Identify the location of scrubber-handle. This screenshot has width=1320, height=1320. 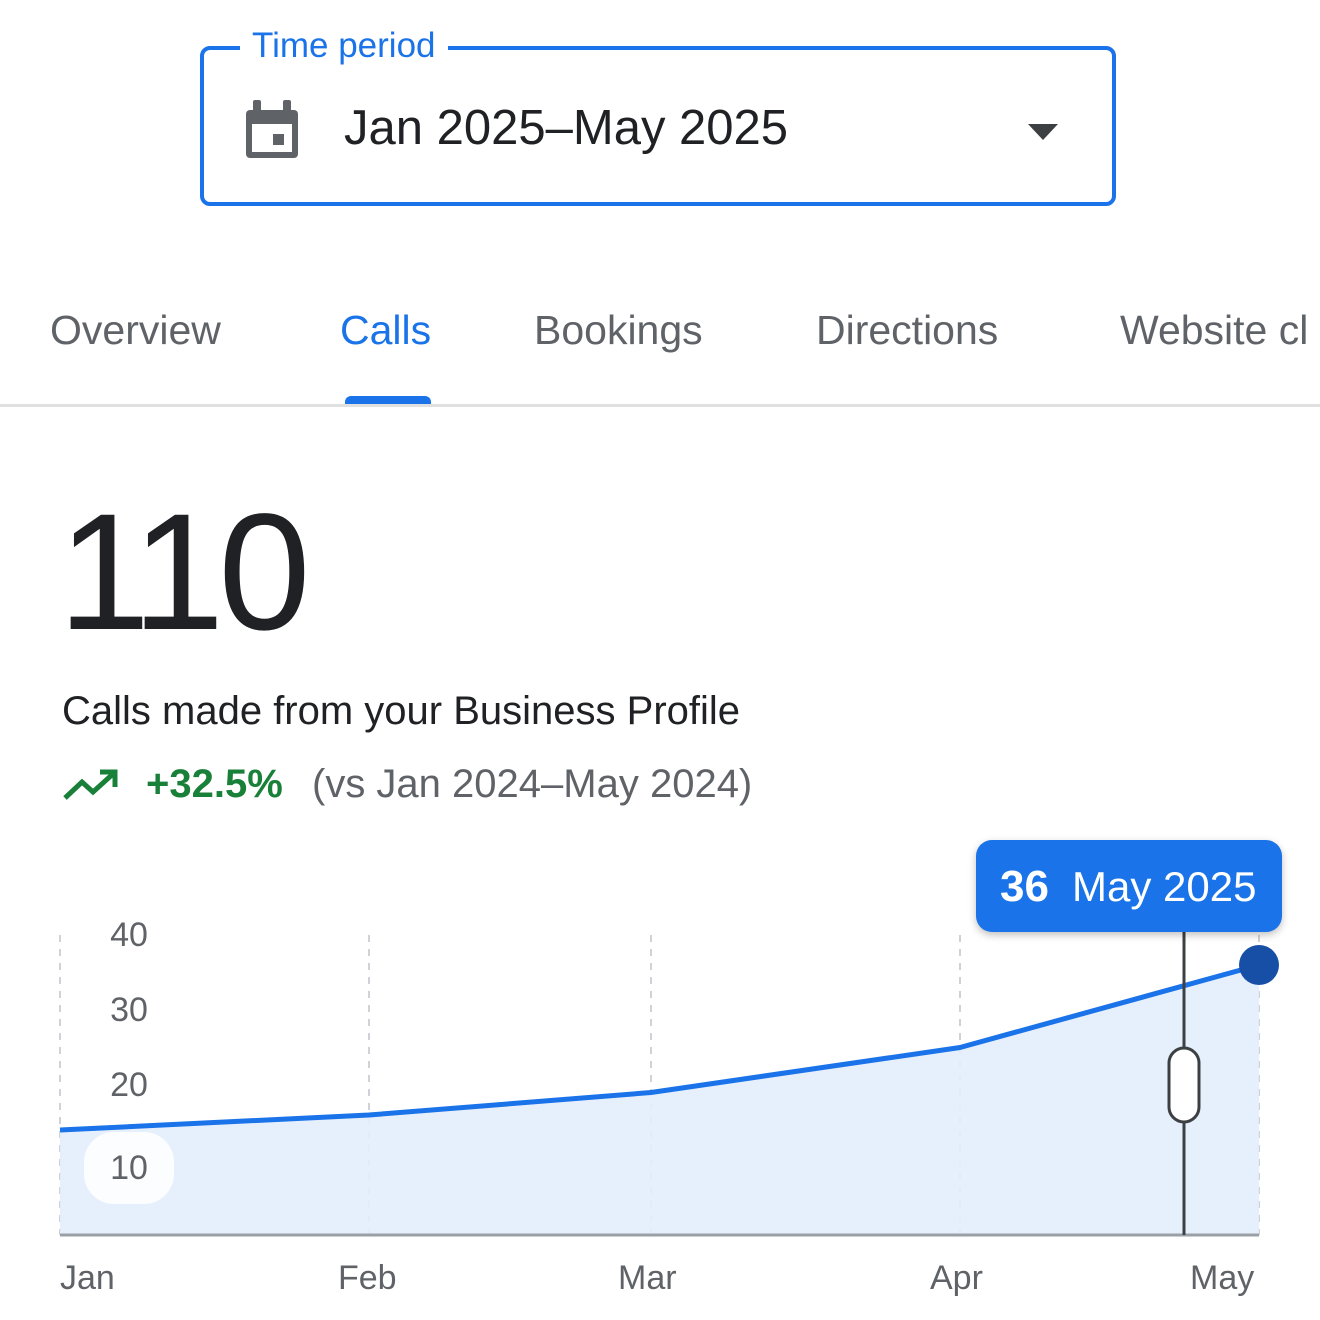
(1184, 1085).